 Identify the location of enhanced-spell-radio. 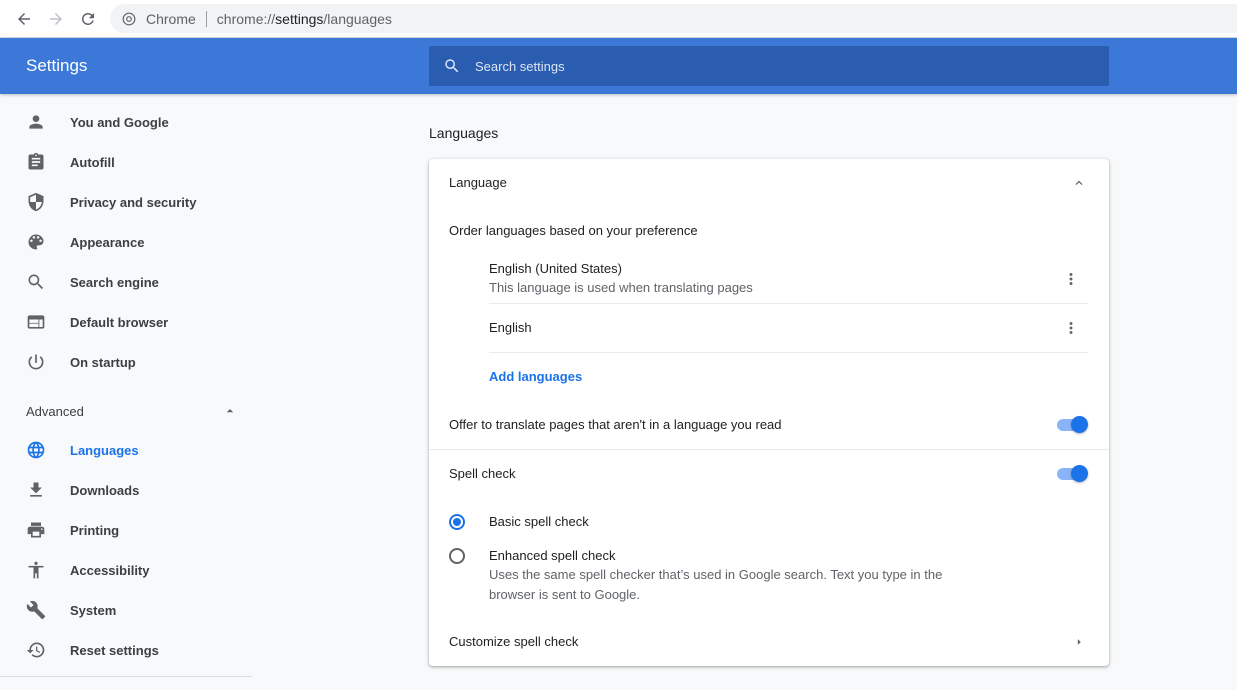
(457, 556).